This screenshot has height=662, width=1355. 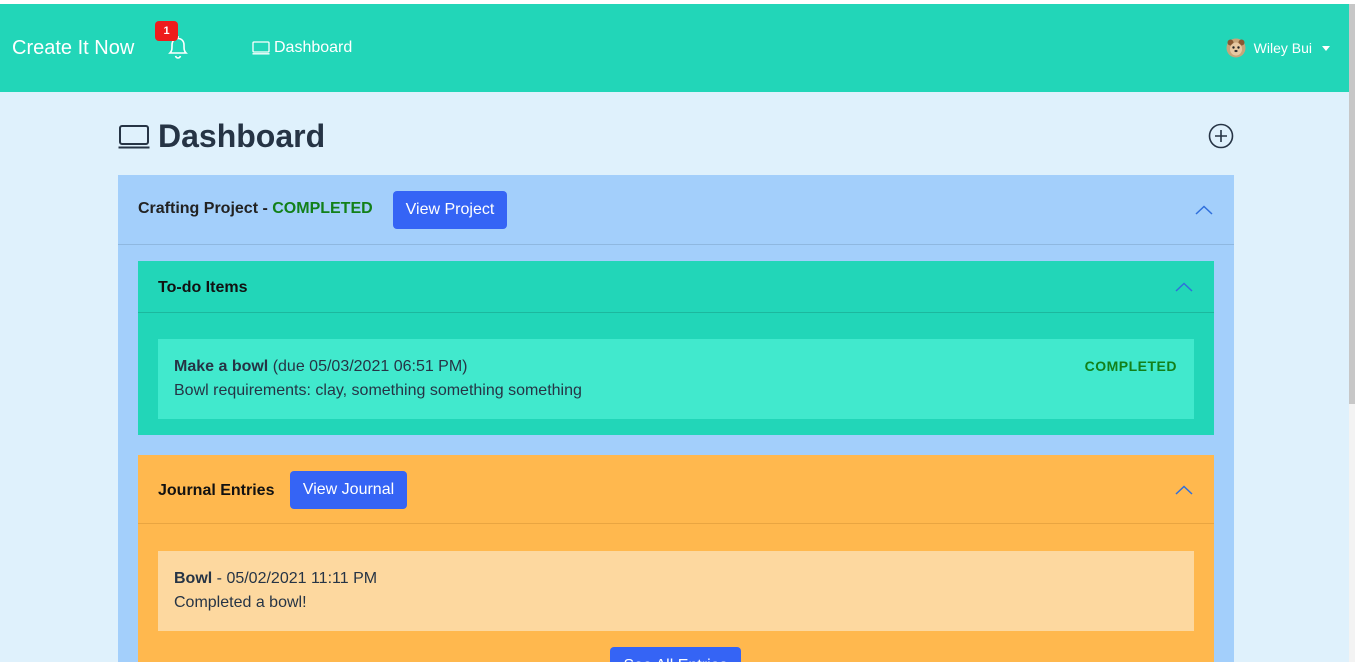 I want to click on journal-entry-text: Completed a bowl!, so click(x=240, y=602).